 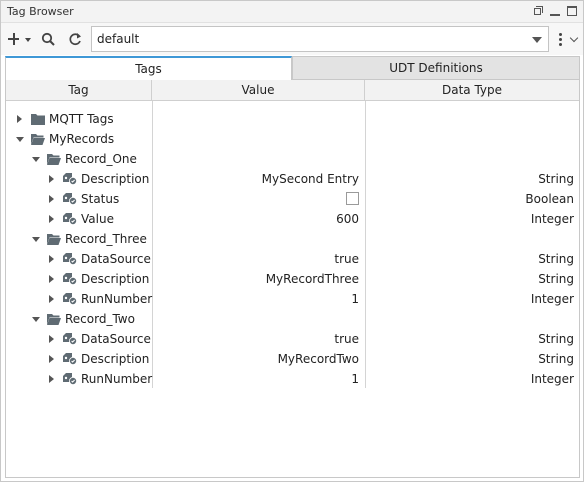 I want to click on tree-tag-row: Description MyRecordTwo String, so click(x=292, y=359).